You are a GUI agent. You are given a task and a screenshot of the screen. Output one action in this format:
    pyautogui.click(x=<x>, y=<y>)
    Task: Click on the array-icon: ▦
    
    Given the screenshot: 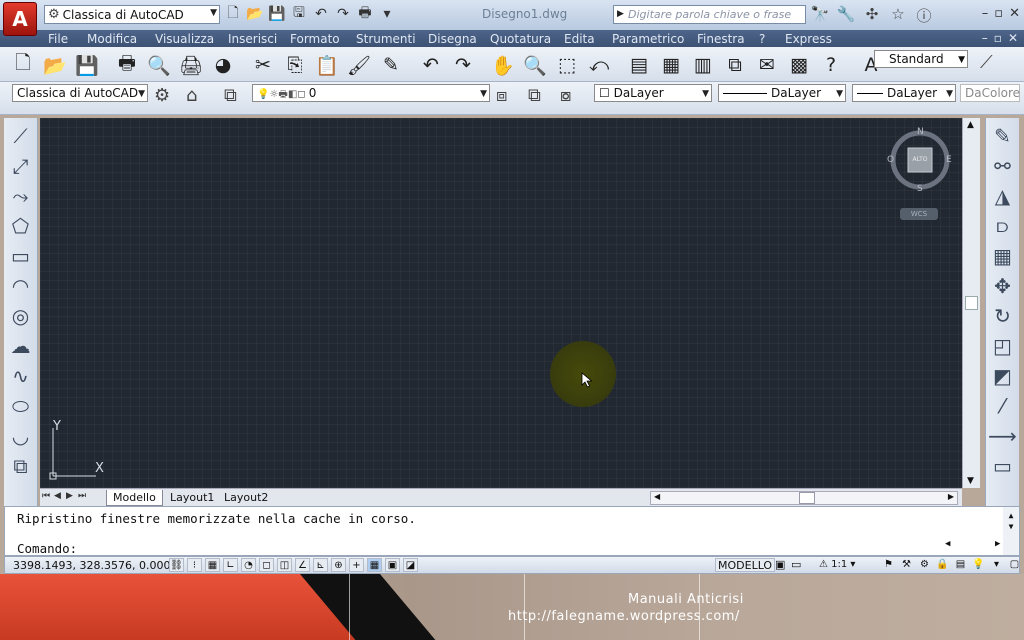 What is the action you would take?
    pyautogui.click(x=1002, y=256)
    